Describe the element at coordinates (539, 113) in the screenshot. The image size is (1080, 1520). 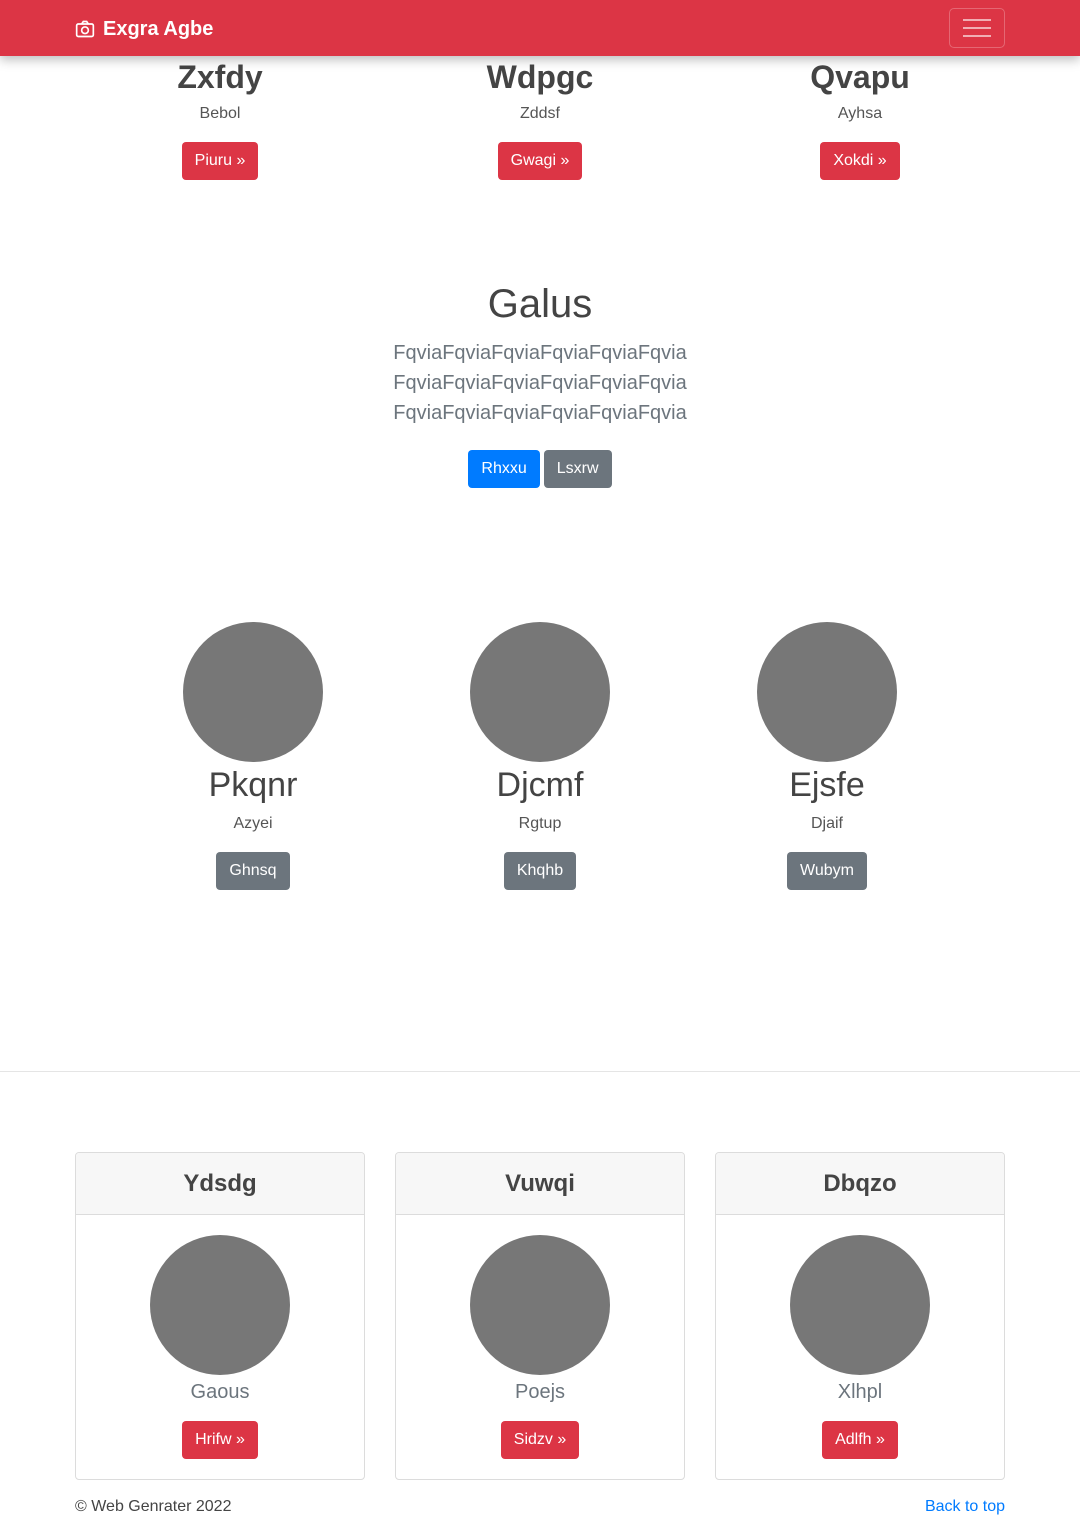
I see `feature-subtitle: Zddsf` at that location.